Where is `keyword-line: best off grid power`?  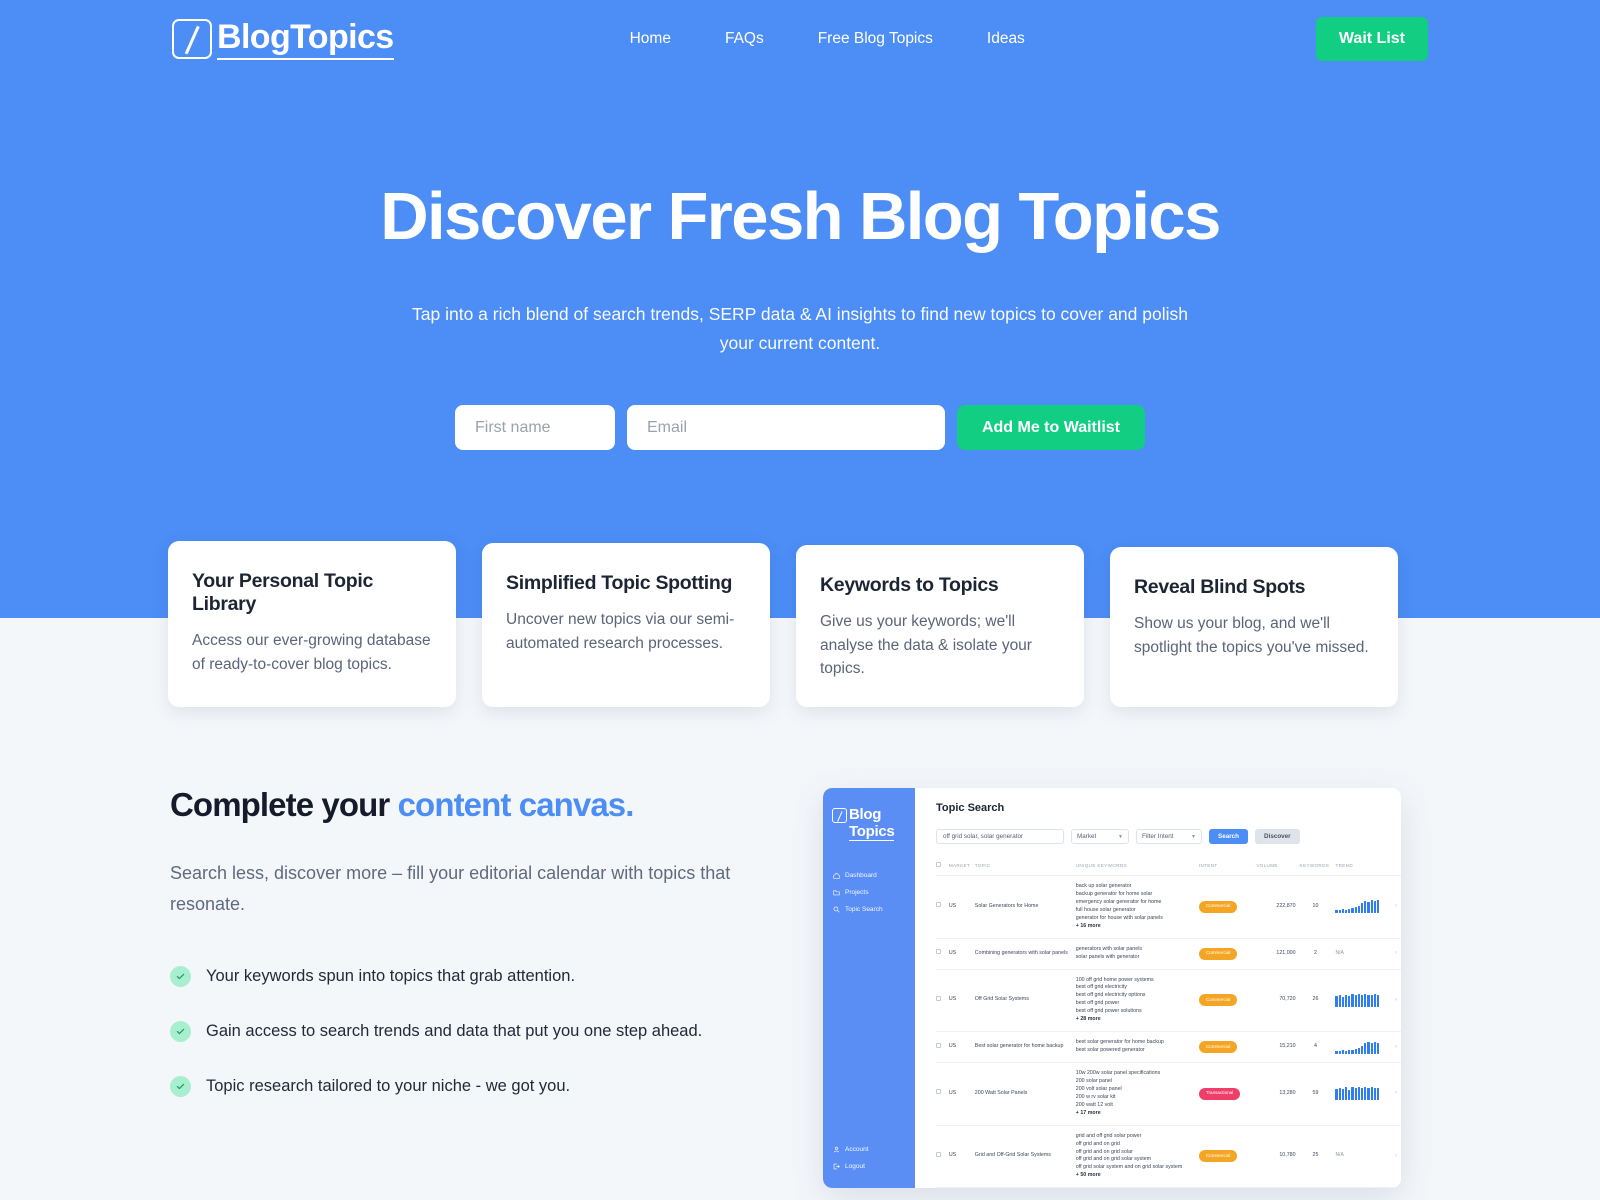 keyword-line: best off grid power is located at coordinates (1097, 1003).